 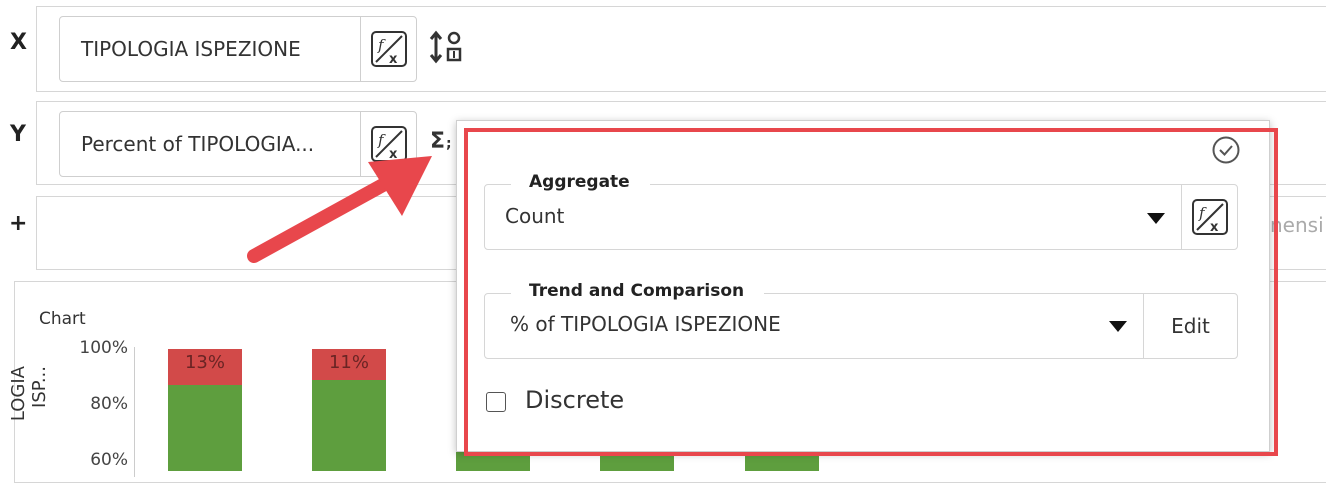 I want to click on dimension-placeholder: nensi, so click(x=1297, y=225).